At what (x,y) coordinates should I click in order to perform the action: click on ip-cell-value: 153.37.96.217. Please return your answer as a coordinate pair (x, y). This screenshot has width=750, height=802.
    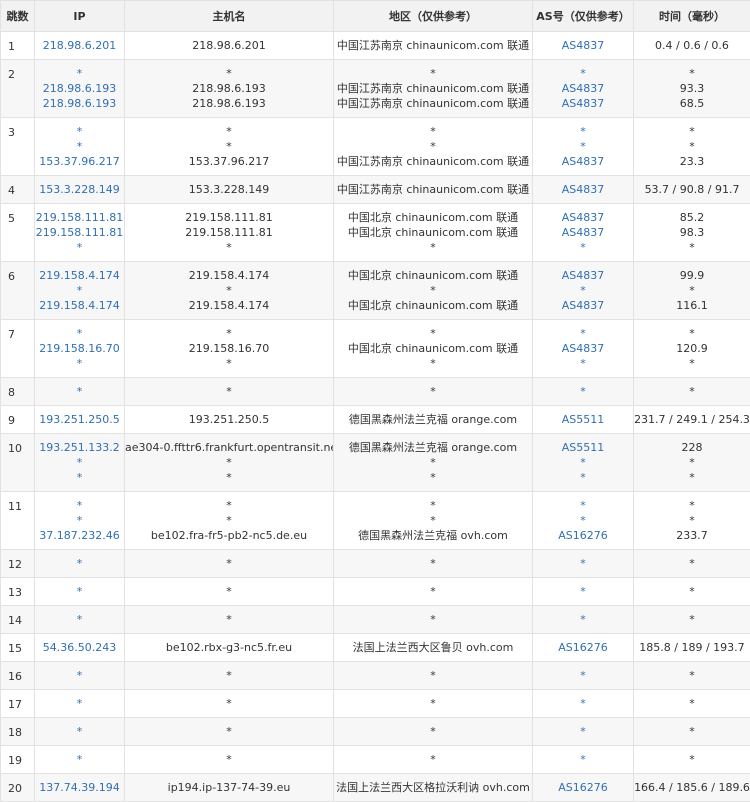
    Looking at the image, I should click on (79, 161).